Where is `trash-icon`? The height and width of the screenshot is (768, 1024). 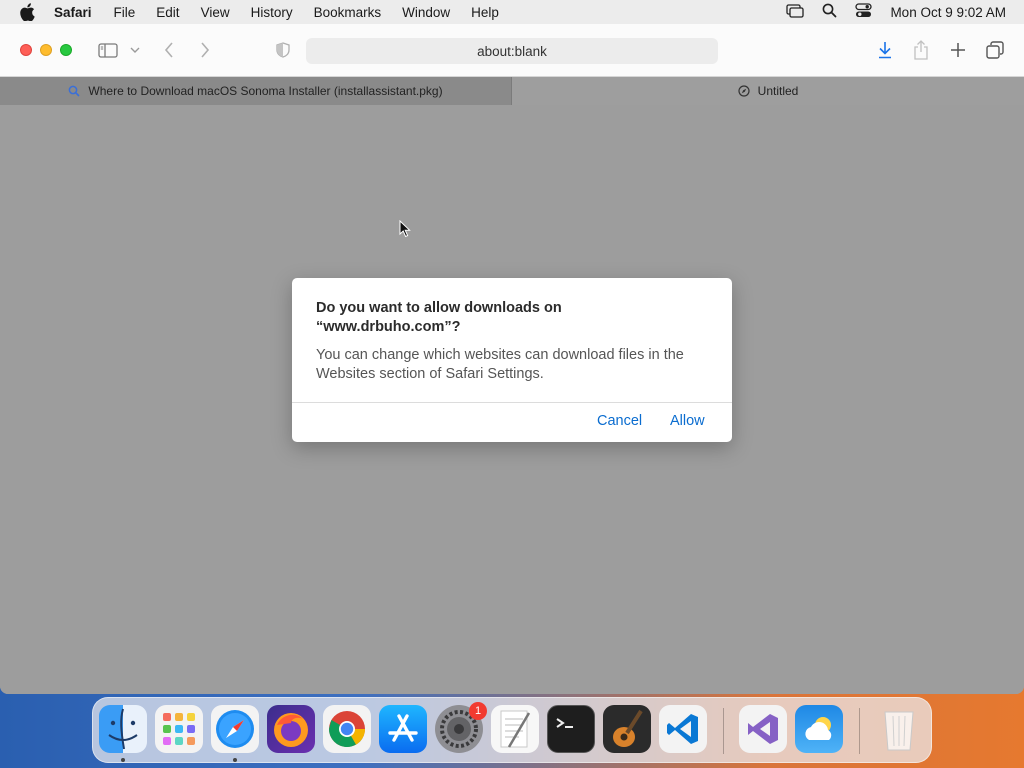 trash-icon is located at coordinates (899, 729).